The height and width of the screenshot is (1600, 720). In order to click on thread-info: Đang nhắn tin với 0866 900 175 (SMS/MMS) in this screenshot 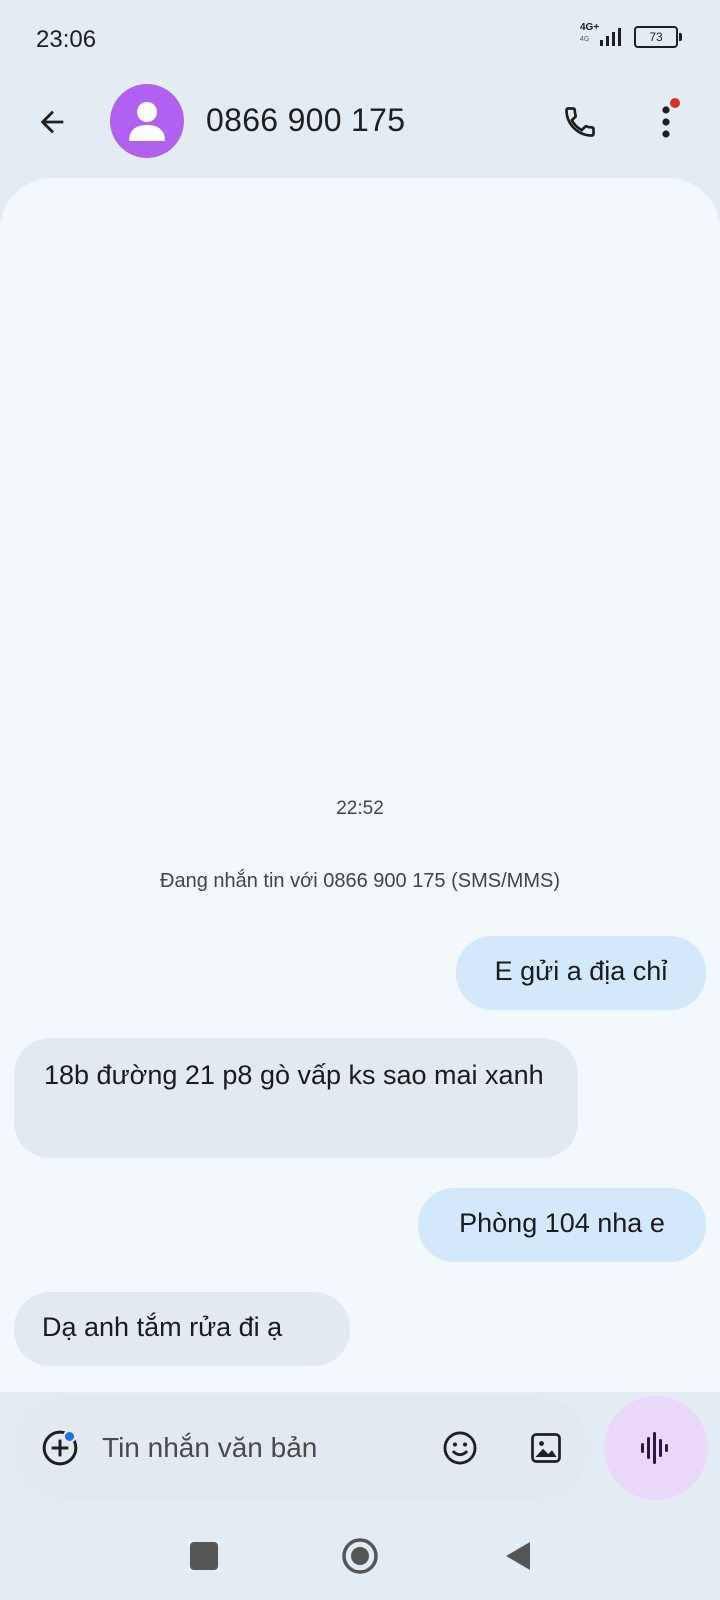, I will do `click(360, 881)`.